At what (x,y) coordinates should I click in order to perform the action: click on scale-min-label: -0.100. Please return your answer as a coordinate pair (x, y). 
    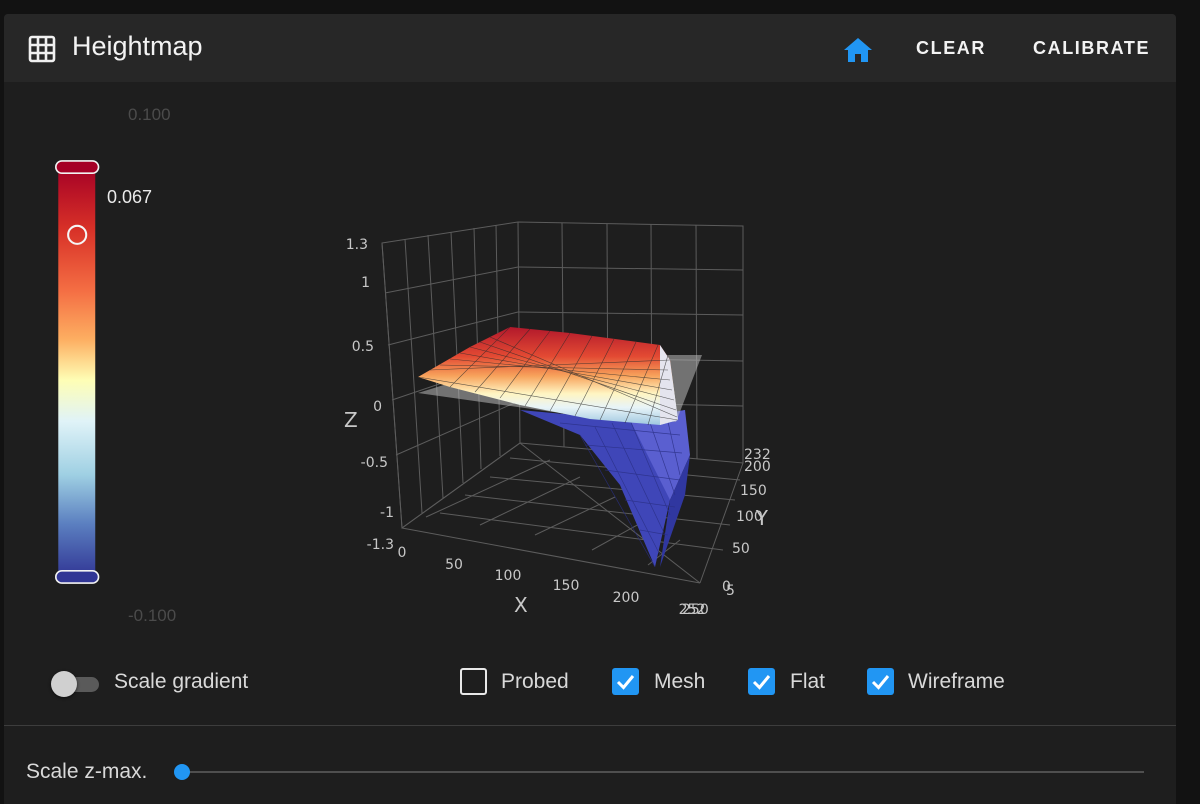
    Looking at the image, I should click on (152, 615).